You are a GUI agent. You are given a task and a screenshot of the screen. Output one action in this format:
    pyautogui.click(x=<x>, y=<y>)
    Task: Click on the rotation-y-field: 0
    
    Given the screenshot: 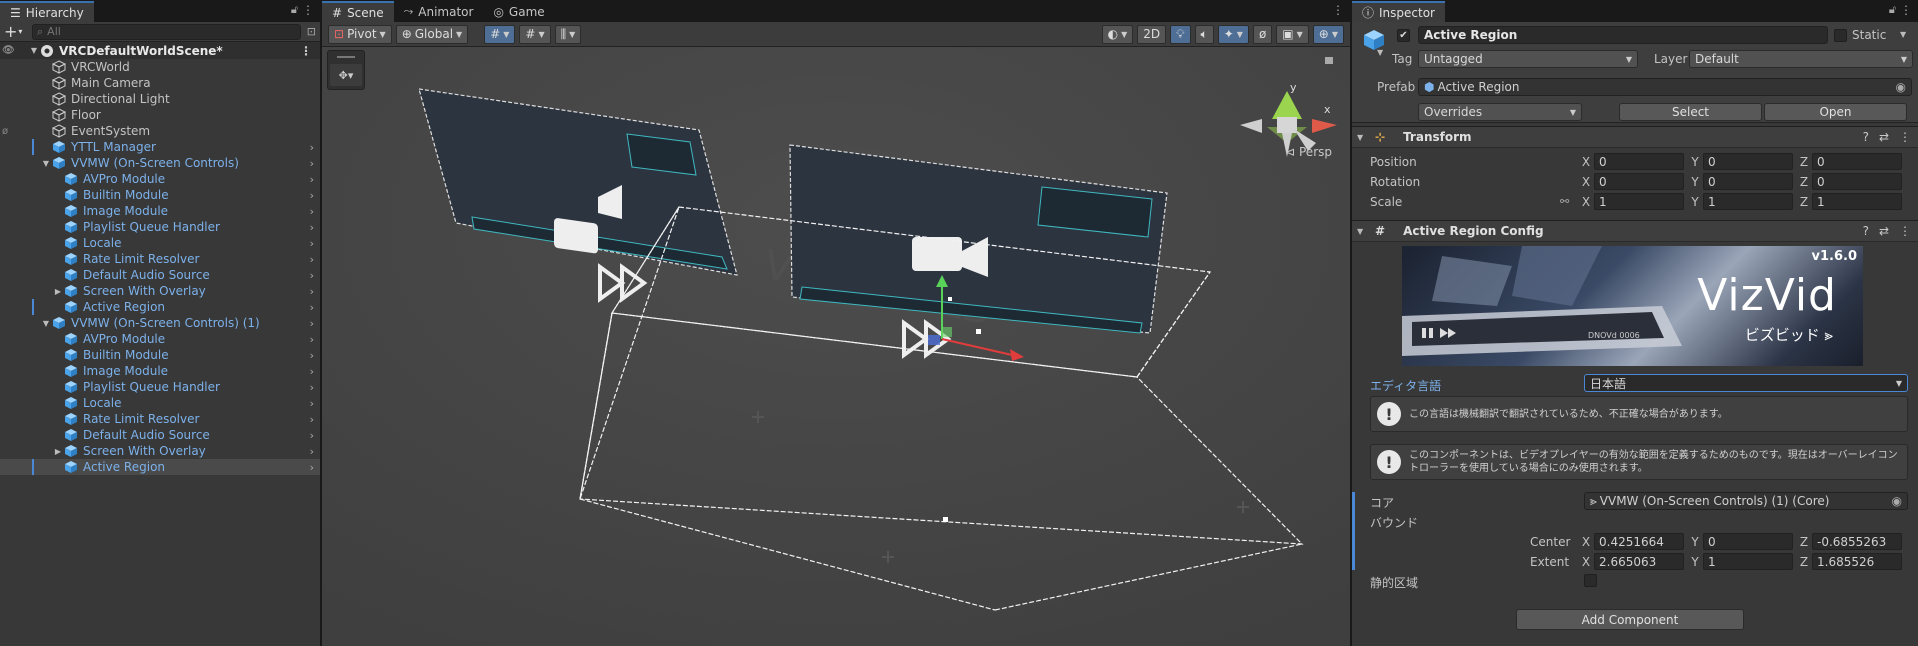 What is the action you would take?
    pyautogui.click(x=1748, y=181)
    